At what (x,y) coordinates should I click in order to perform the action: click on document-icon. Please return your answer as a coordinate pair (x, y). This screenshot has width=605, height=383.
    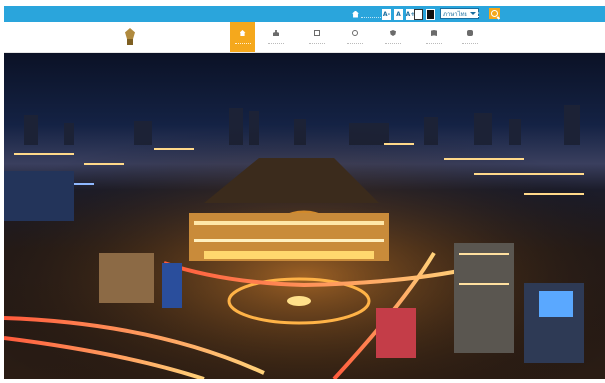
    Looking at the image, I should click on (316, 33).